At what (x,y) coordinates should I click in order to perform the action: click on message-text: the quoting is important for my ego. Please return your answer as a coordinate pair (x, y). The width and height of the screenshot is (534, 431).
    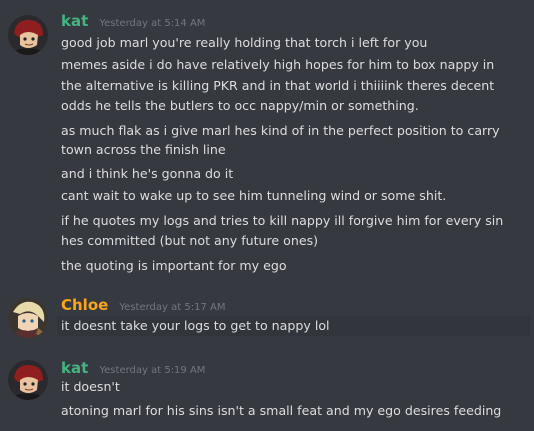
    Looking at the image, I should click on (174, 265).